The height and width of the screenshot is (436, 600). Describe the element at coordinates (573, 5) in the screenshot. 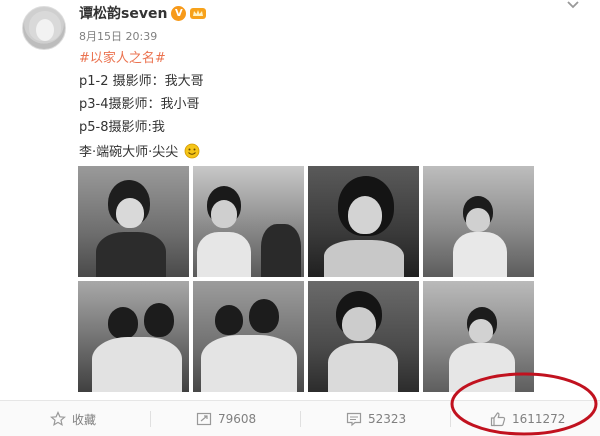

I see `chevron-down-icon` at that location.